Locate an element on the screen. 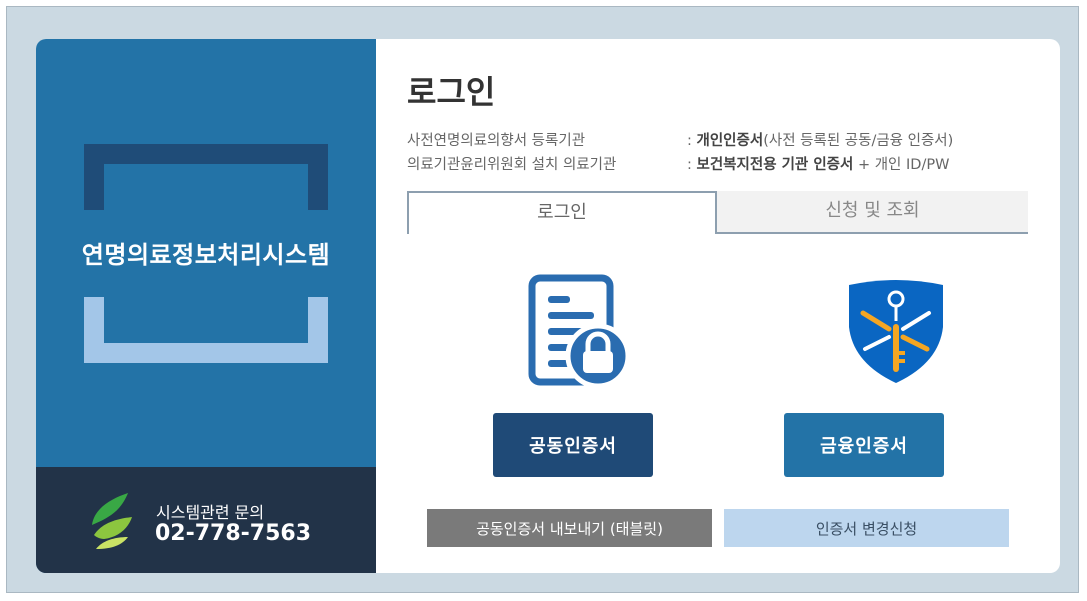  tab-bar: 로그인 신청 및 조회 is located at coordinates (717, 212).